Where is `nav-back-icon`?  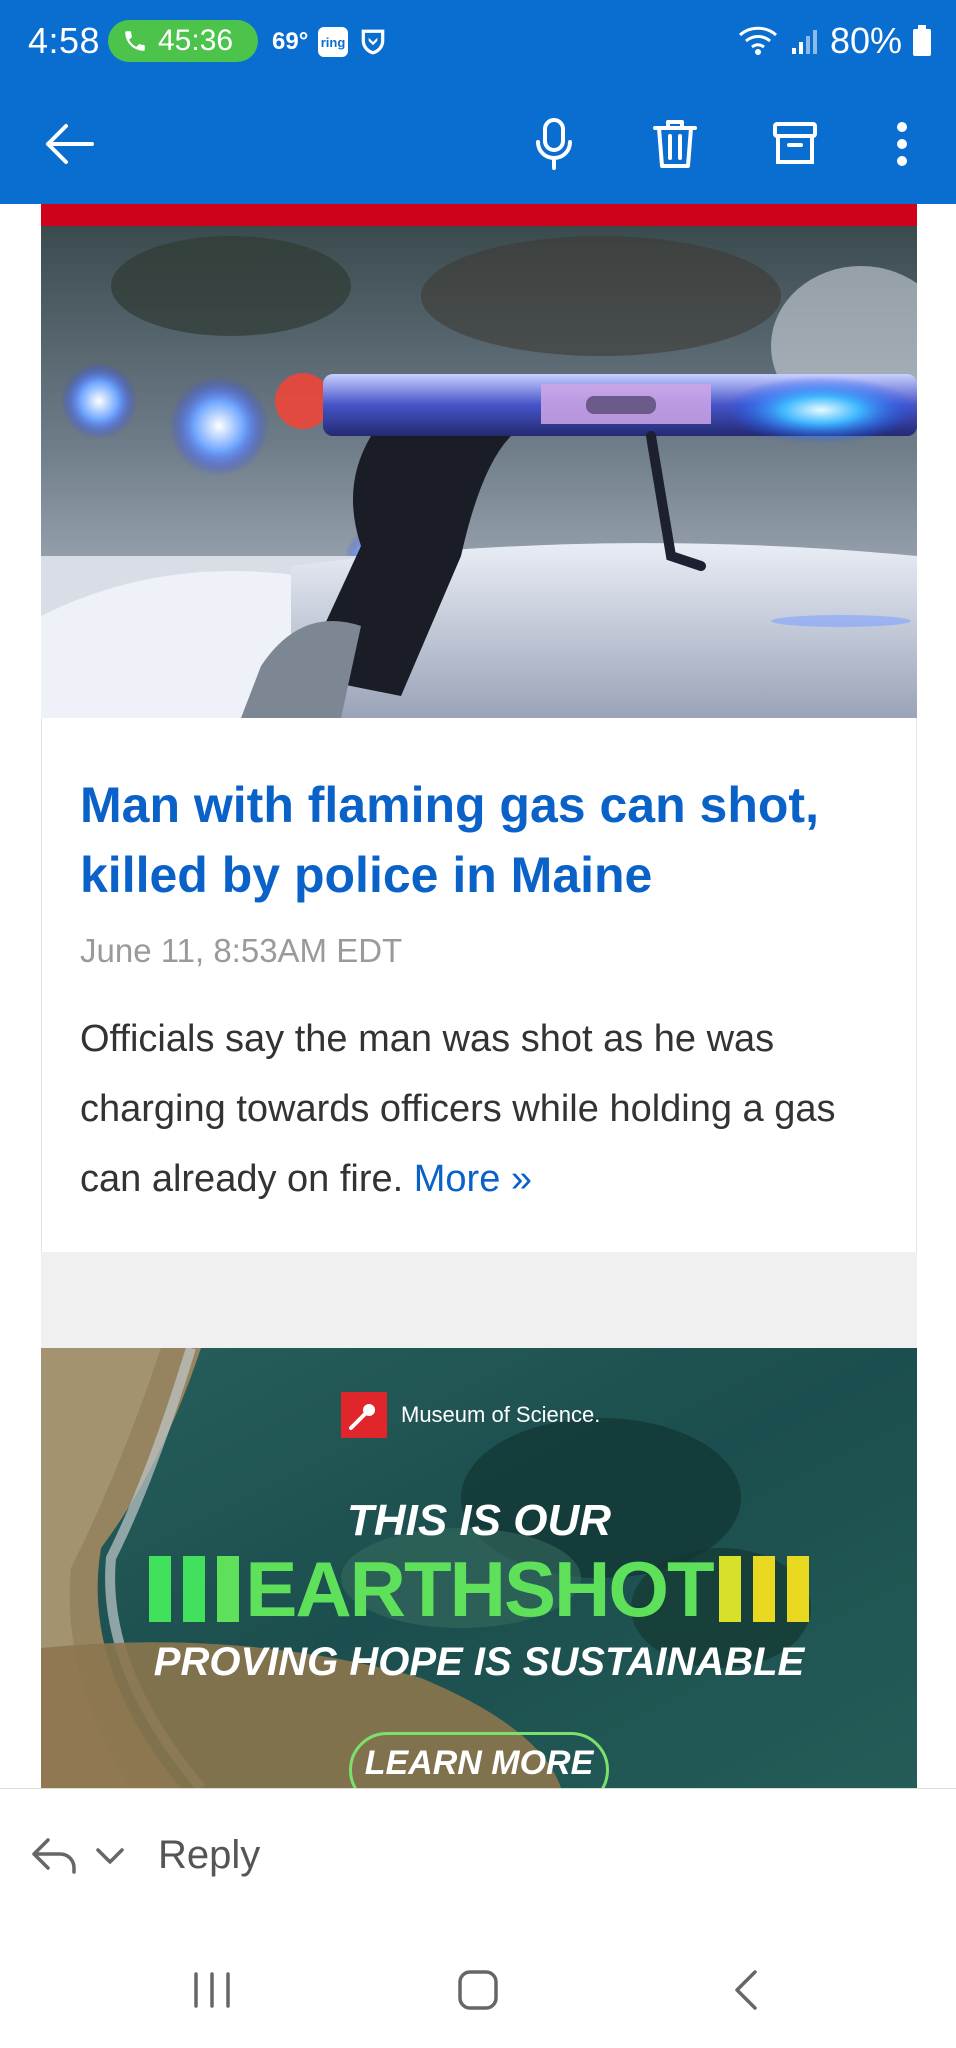 nav-back-icon is located at coordinates (746, 1990).